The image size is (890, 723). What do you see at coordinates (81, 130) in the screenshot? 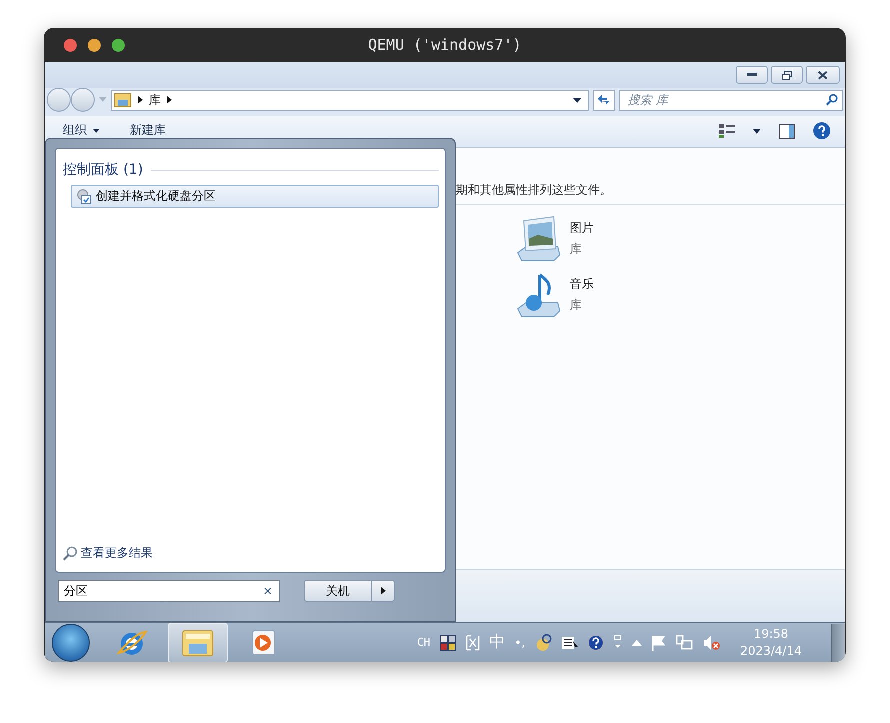
I see `organize-menu: 组织` at bounding box center [81, 130].